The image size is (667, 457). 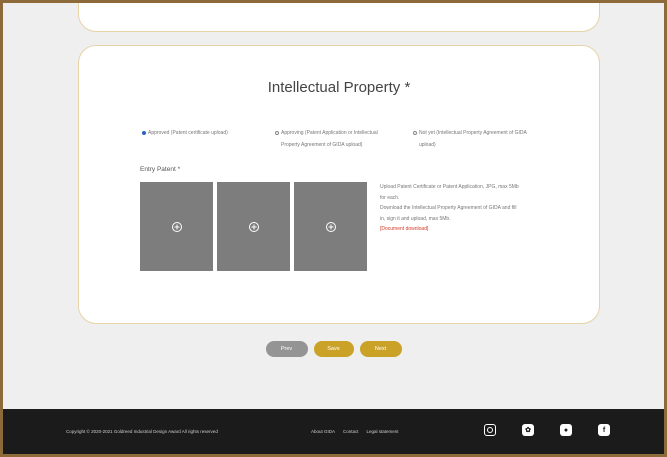 I want to click on section-title: Intellectual Property *, so click(x=339, y=87).